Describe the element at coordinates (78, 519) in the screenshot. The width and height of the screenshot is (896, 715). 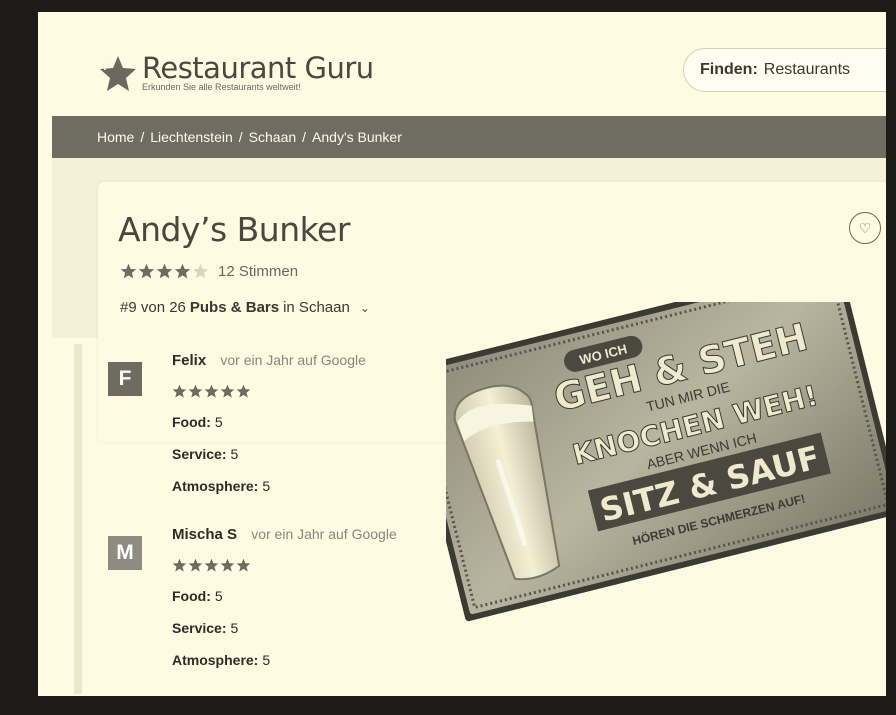
I see `reviews-border` at that location.